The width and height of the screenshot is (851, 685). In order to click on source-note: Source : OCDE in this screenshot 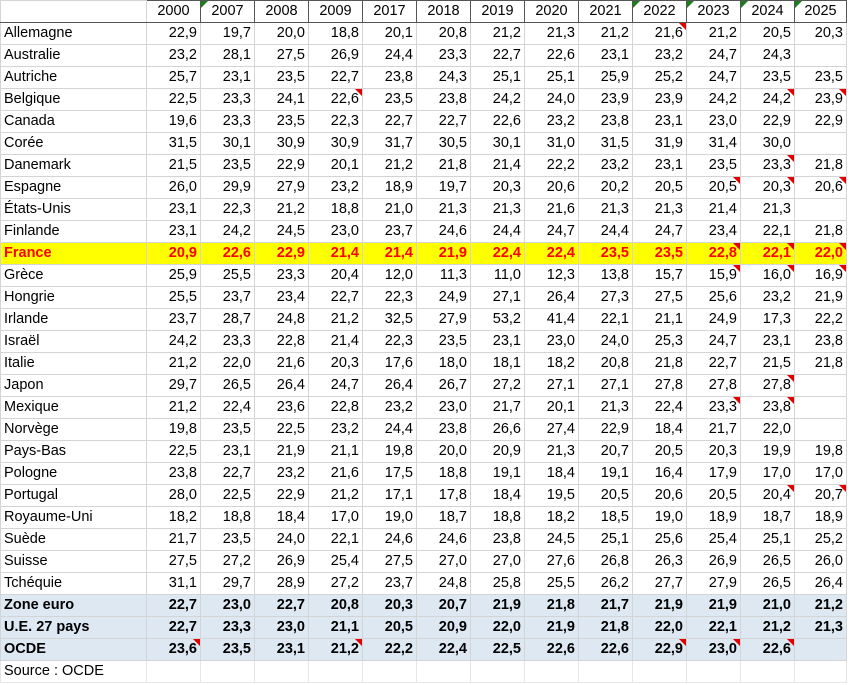, I will do `click(73, 671)`.